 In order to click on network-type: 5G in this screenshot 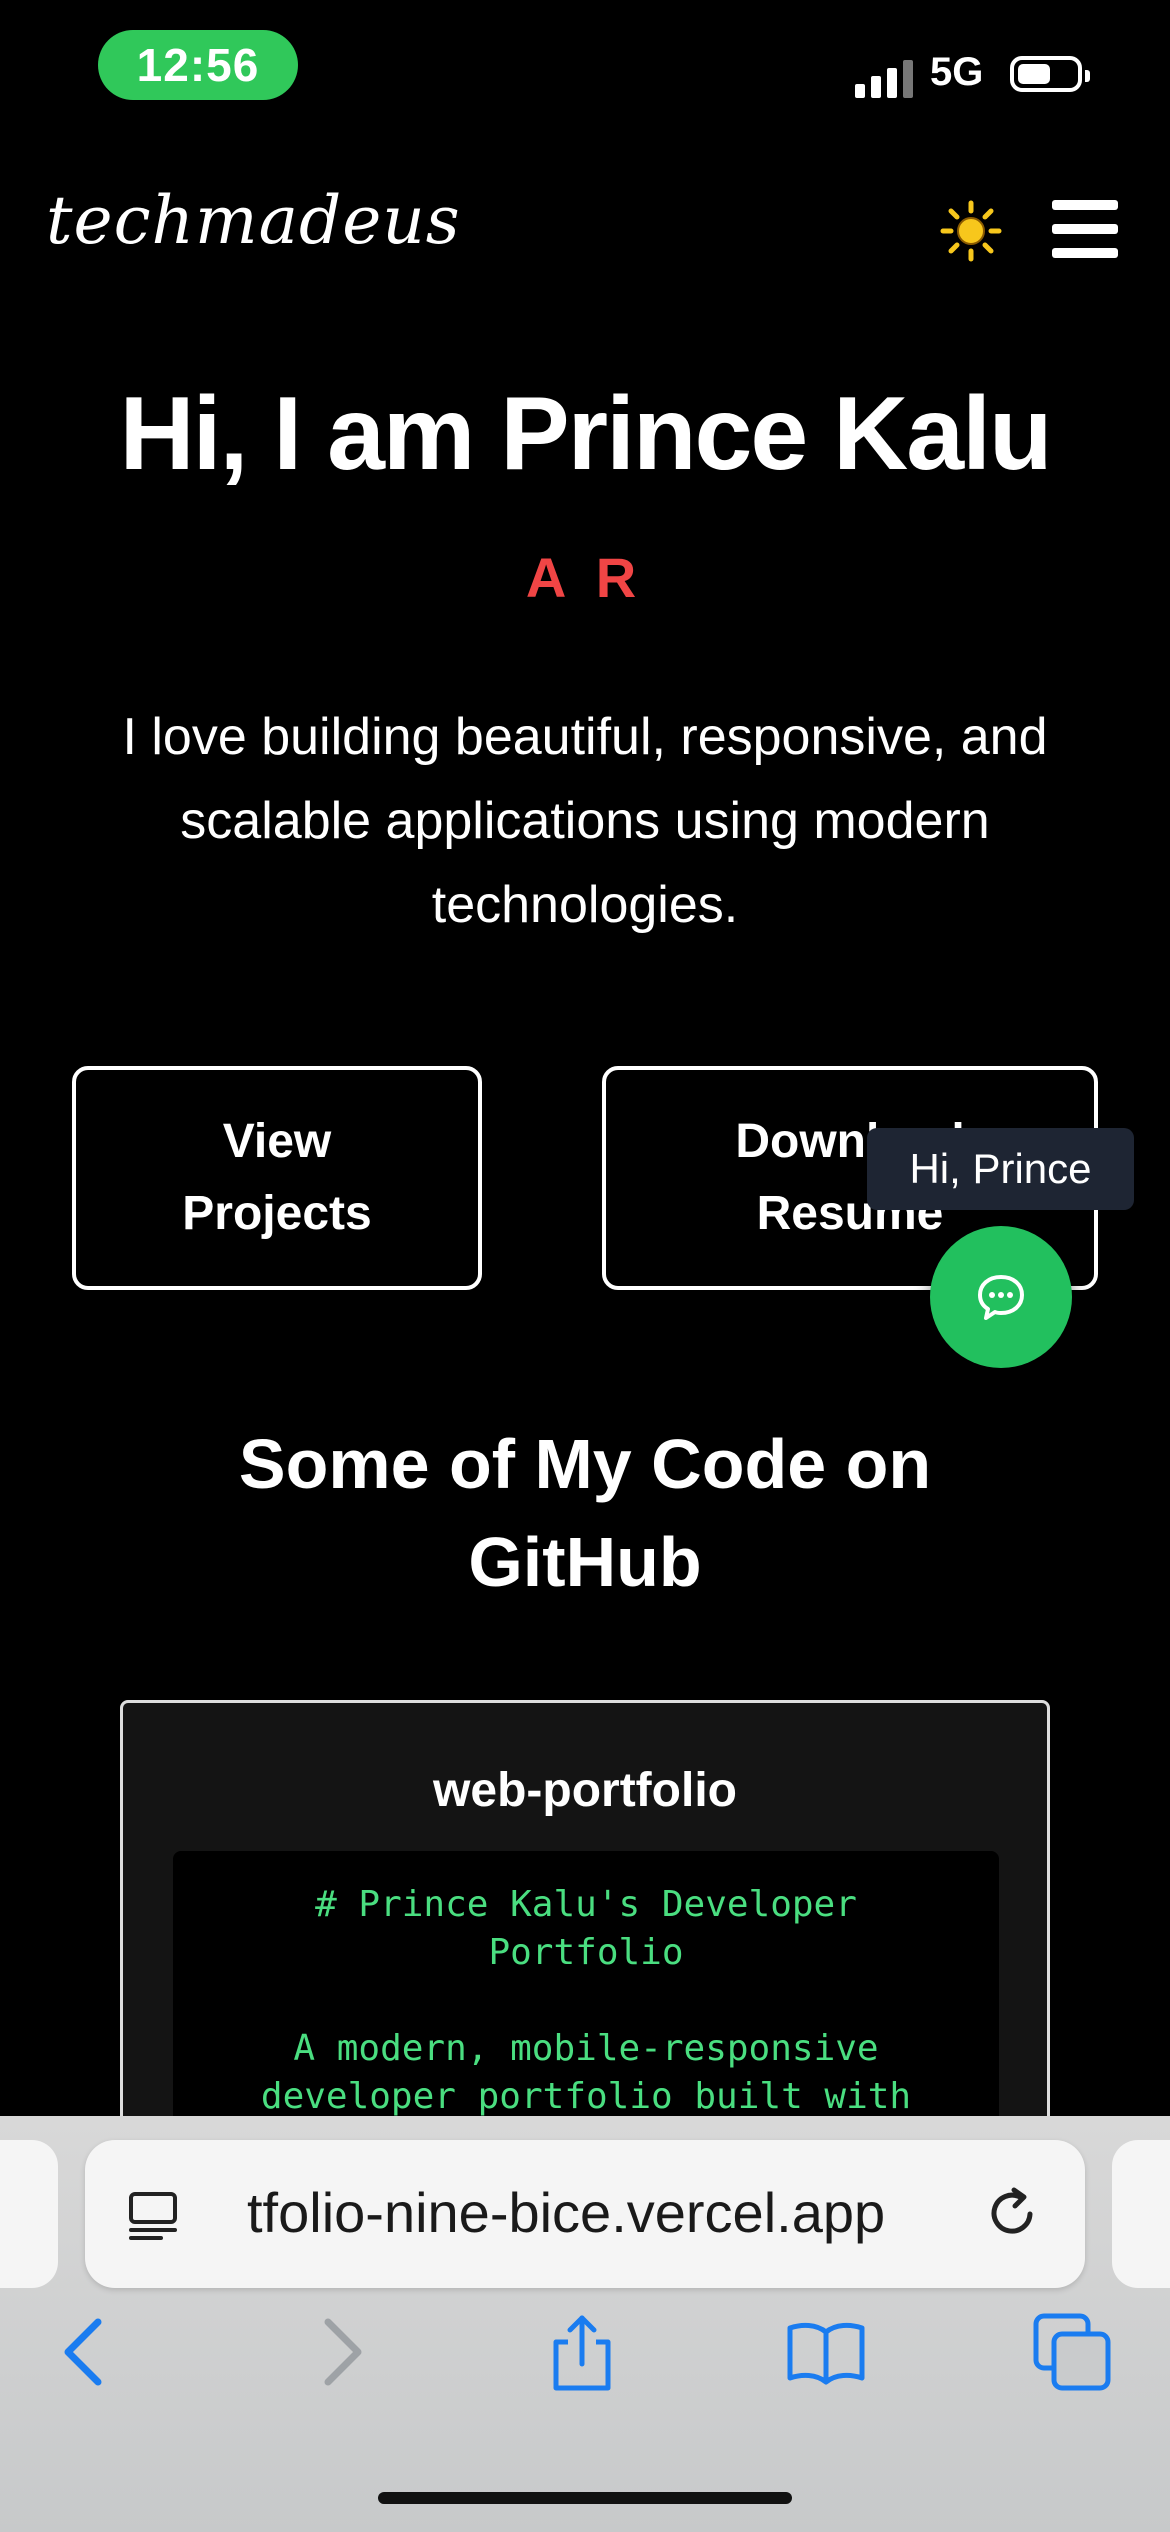, I will do `click(957, 72)`.